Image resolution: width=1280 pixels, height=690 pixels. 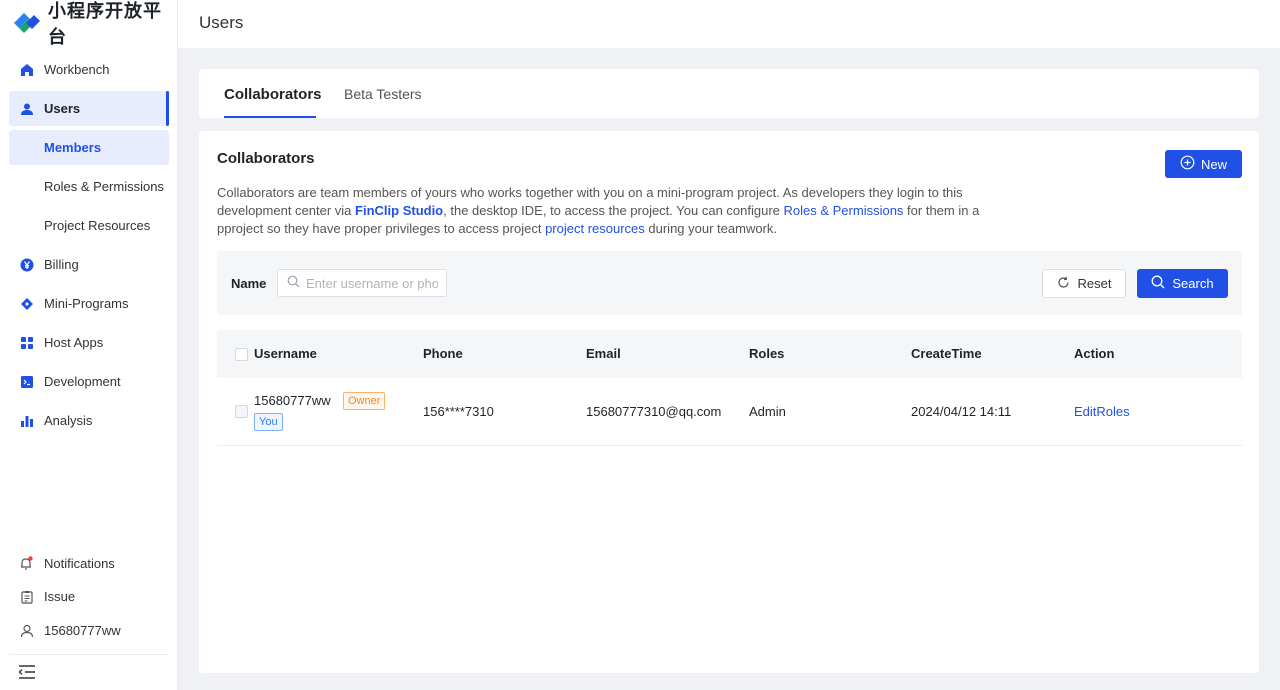 I want to click on sidebar-item-host-apps: Host Apps, so click(x=89, y=342).